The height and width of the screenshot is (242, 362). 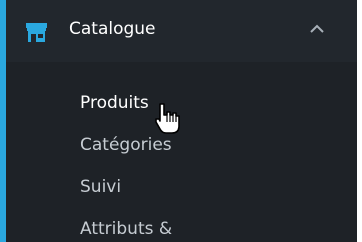 What do you see at coordinates (126, 103) in the screenshot?
I see `submenu-item-produits: Produits` at bounding box center [126, 103].